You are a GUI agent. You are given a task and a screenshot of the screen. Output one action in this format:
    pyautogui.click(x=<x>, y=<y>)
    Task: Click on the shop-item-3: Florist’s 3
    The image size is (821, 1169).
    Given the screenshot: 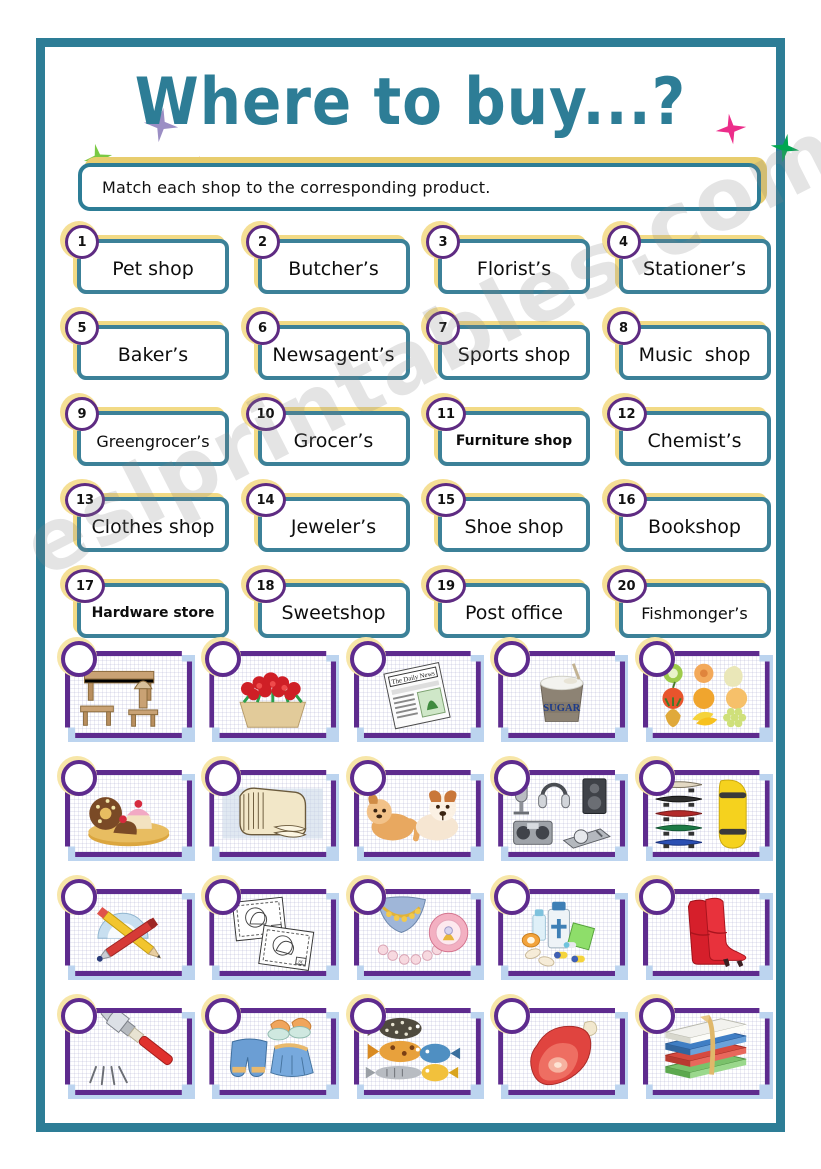 What is the action you would take?
    pyautogui.click(x=510, y=265)
    